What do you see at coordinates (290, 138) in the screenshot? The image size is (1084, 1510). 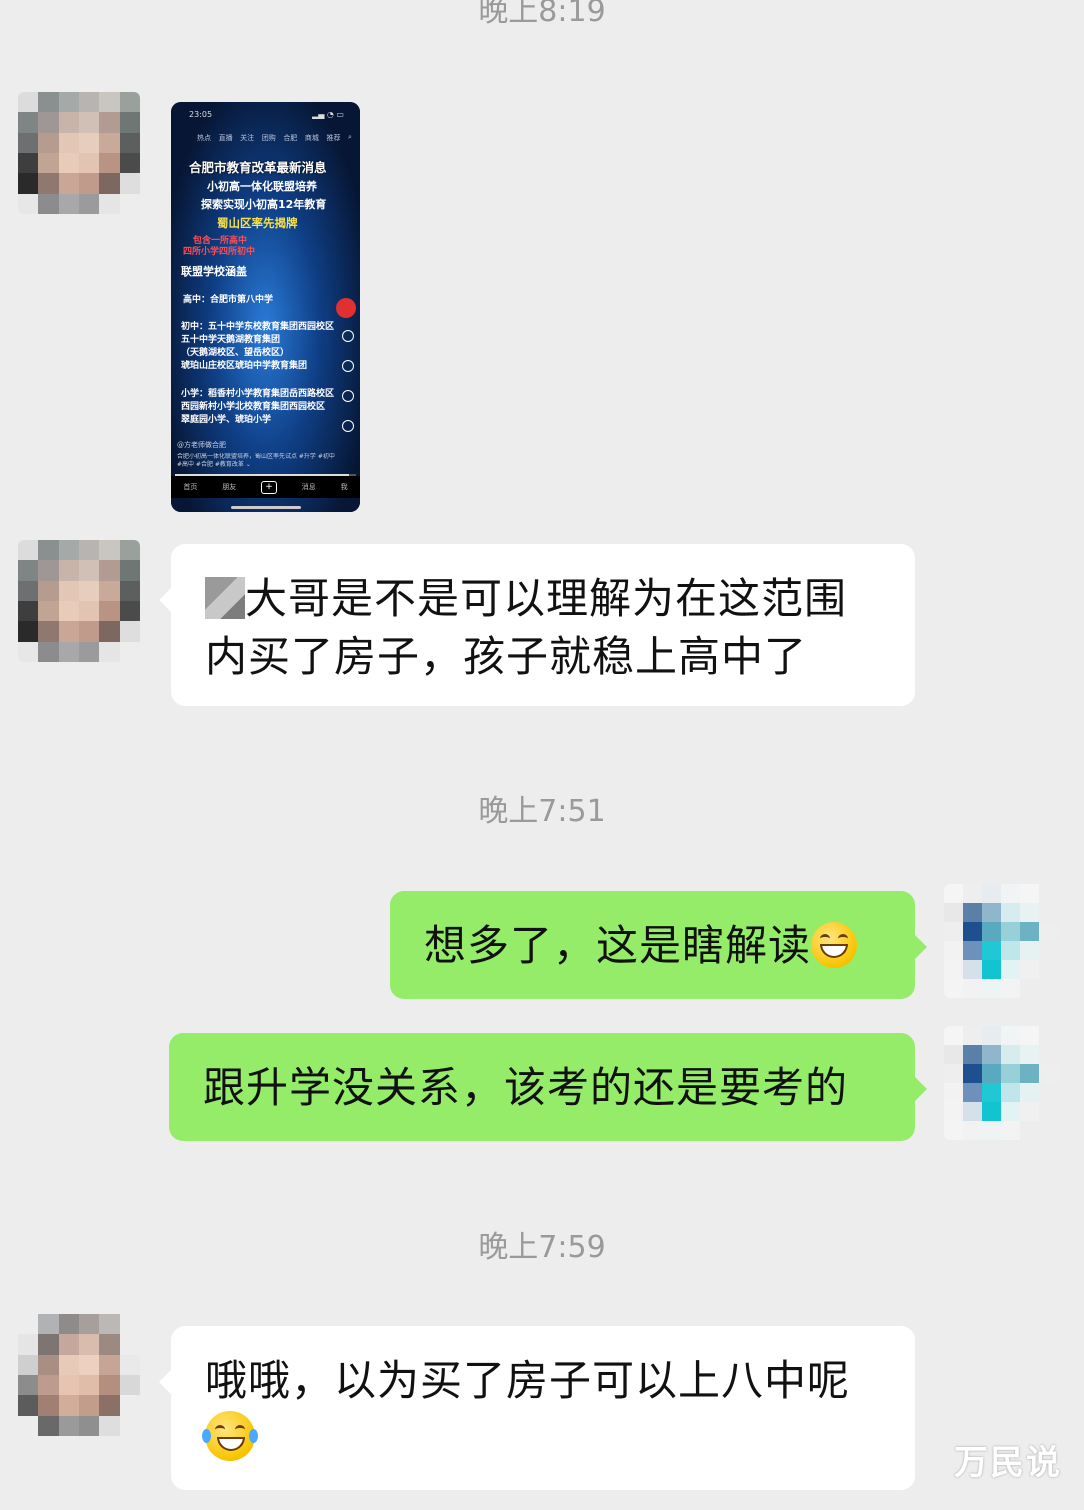 I see `tab-hefei: 合肥` at bounding box center [290, 138].